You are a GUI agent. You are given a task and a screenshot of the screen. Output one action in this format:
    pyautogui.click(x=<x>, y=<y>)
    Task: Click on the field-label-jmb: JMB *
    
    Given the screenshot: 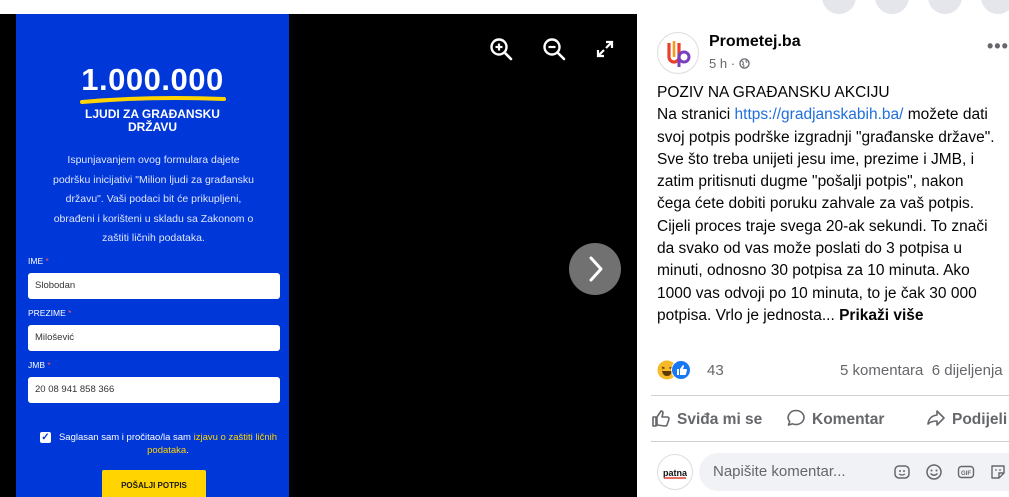 What is the action you would take?
    pyautogui.click(x=39, y=365)
    